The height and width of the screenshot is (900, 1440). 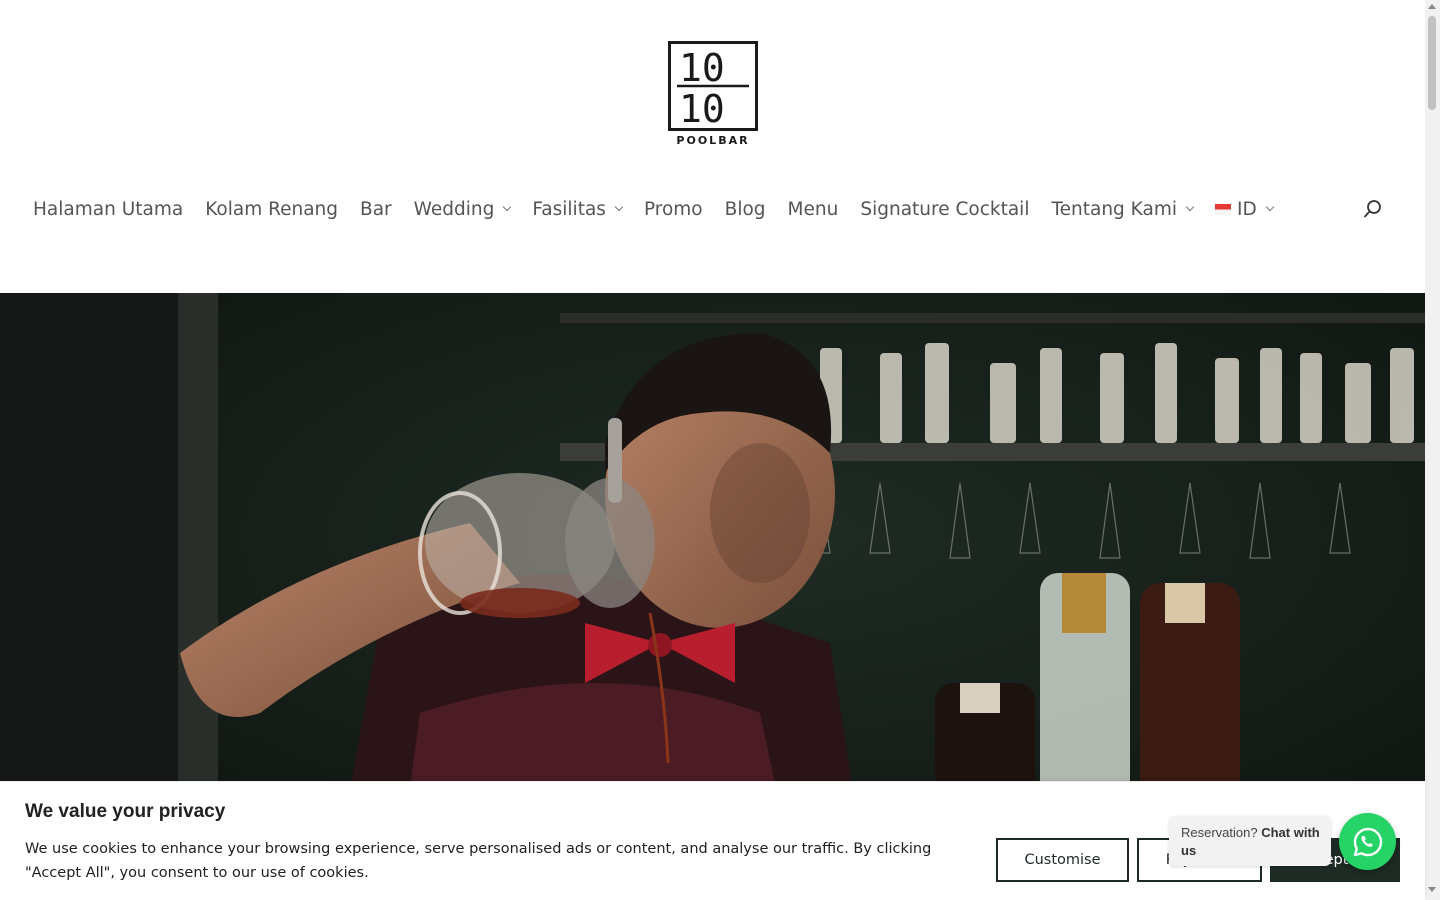 What do you see at coordinates (454, 209) in the screenshot?
I see `nav-label: Wedding` at bounding box center [454, 209].